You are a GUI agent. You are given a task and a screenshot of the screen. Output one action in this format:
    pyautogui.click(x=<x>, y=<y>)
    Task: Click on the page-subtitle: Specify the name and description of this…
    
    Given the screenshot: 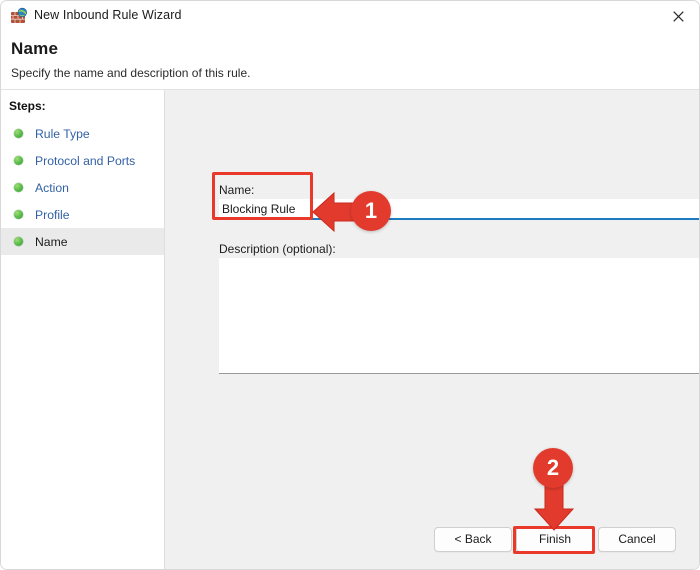 What is the action you would take?
    pyautogui.click(x=131, y=73)
    